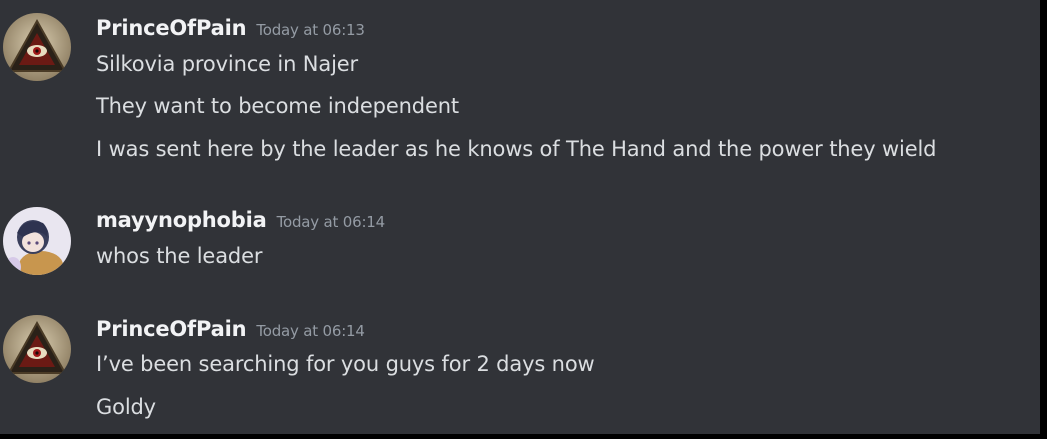 Image resolution: width=1047 pixels, height=439 pixels. What do you see at coordinates (181, 220) in the screenshot?
I see `username: mayynophobia` at bounding box center [181, 220].